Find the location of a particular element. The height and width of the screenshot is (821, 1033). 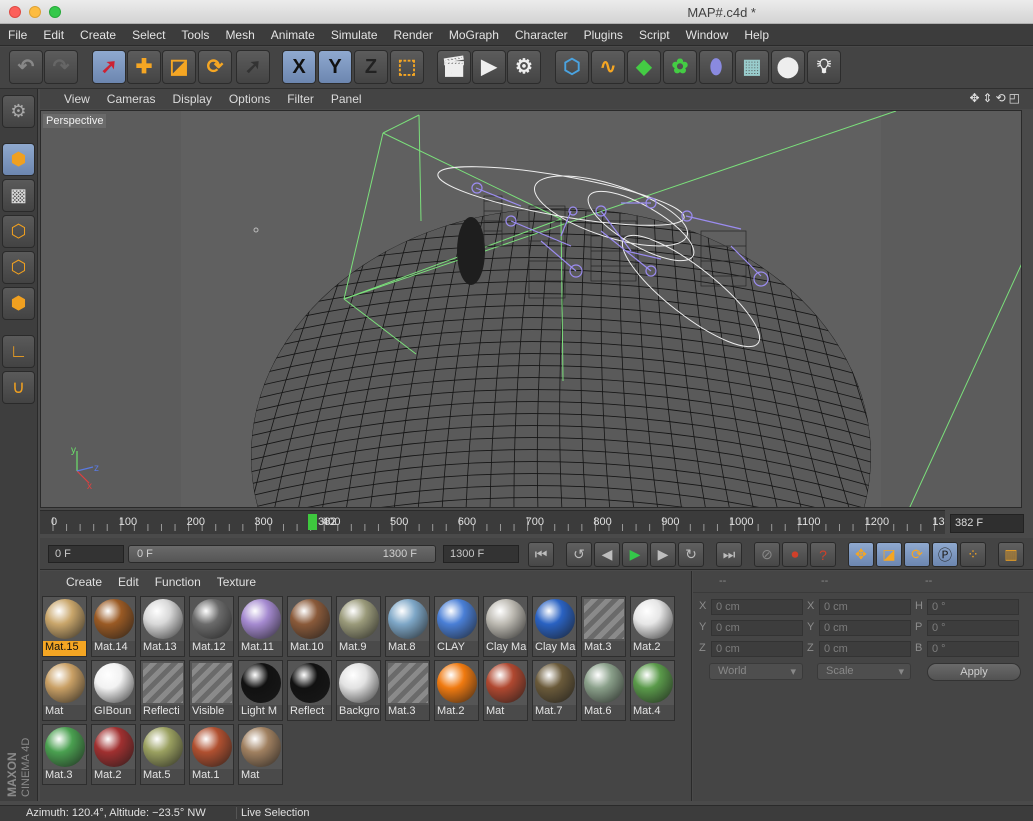

timeline-end-field: 1300 F is located at coordinates (481, 554).